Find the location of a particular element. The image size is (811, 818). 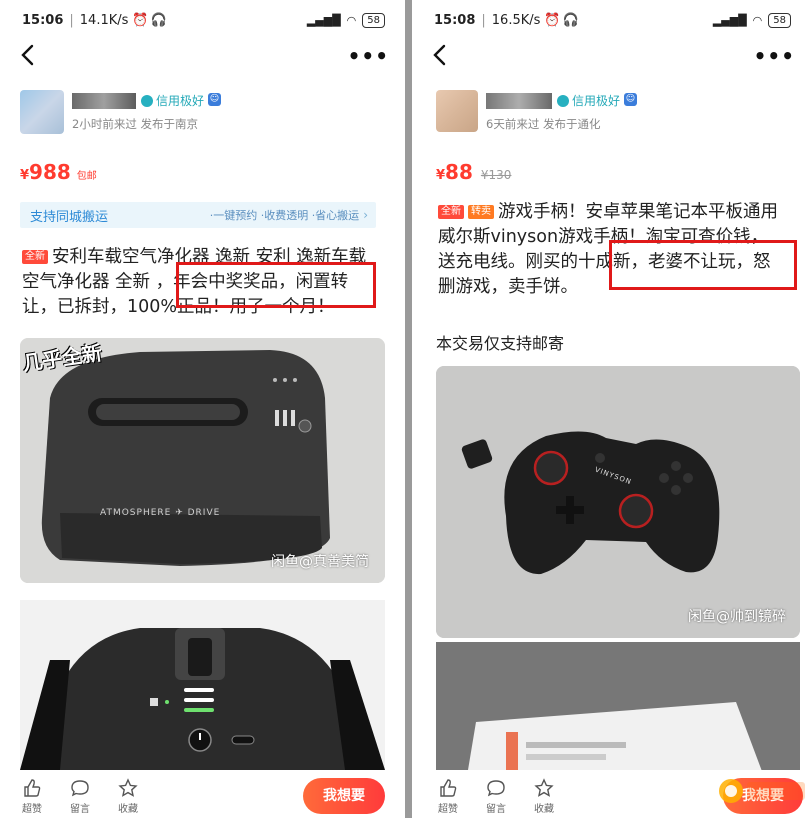

free-shipping-tag: 包邮 is located at coordinates (86, 176).